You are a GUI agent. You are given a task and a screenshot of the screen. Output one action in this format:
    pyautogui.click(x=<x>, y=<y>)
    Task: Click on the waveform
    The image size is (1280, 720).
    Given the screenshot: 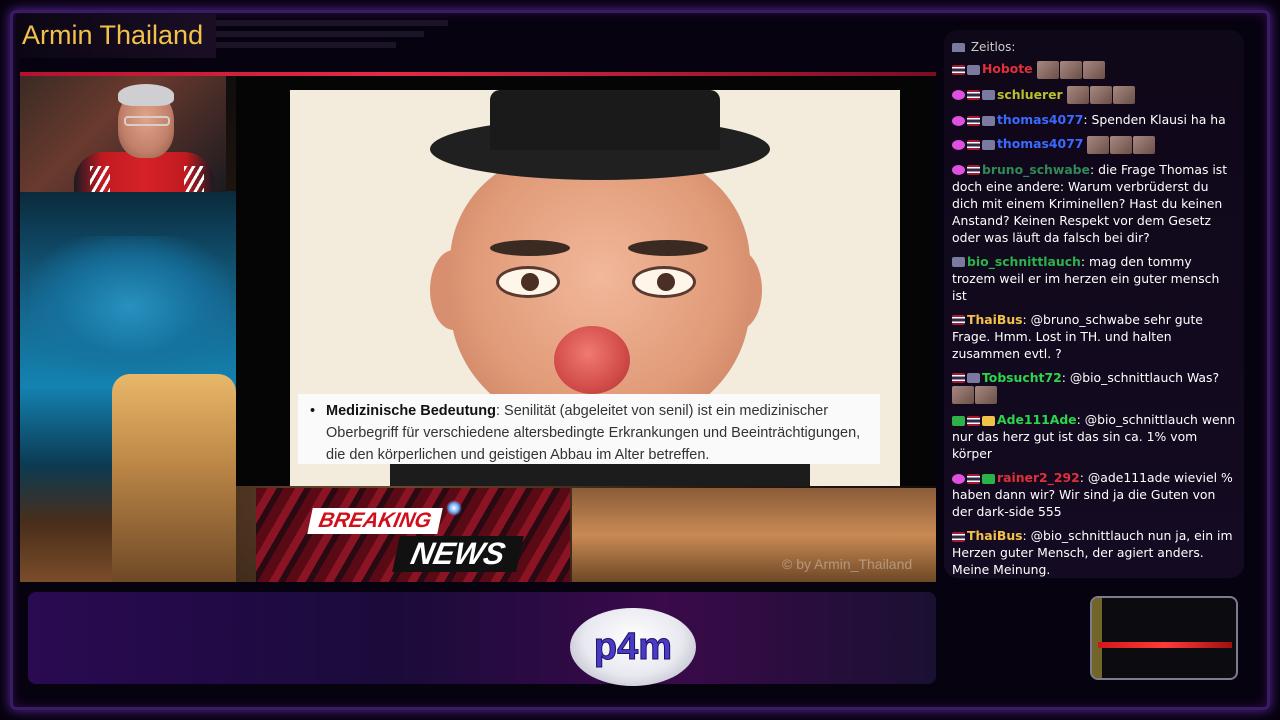 What is the action you would take?
    pyautogui.click(x=1165, y=645)
    